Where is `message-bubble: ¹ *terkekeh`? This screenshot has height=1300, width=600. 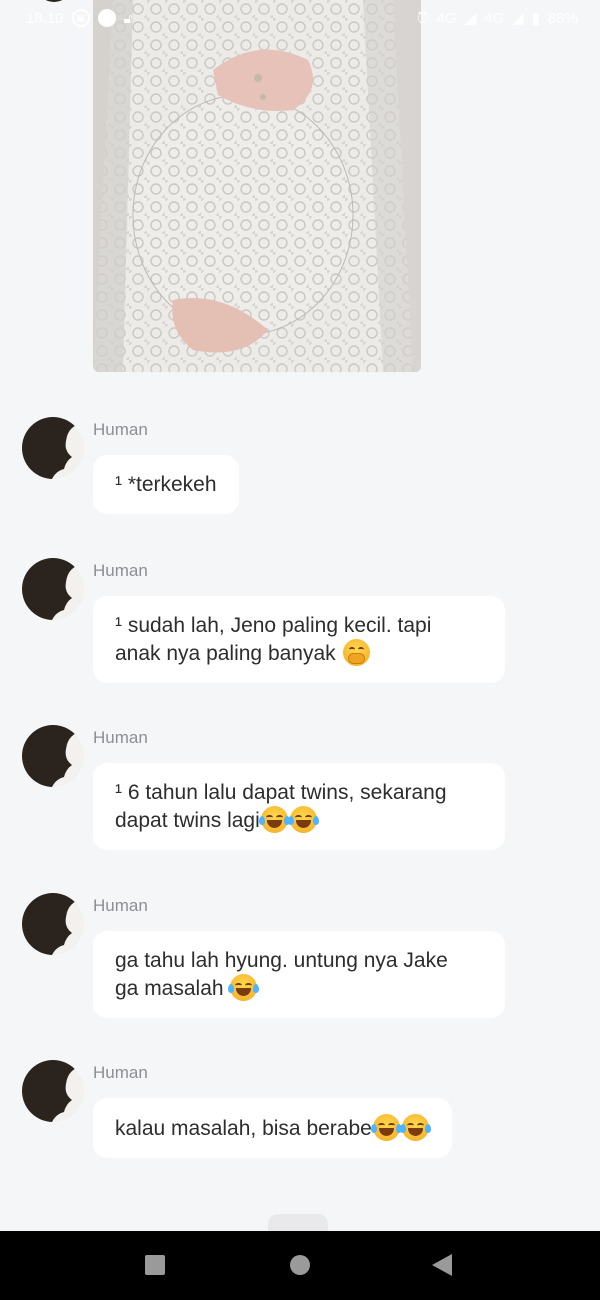
message-bubble: ¹ *terkekeh is located at coordinates (166, 484).